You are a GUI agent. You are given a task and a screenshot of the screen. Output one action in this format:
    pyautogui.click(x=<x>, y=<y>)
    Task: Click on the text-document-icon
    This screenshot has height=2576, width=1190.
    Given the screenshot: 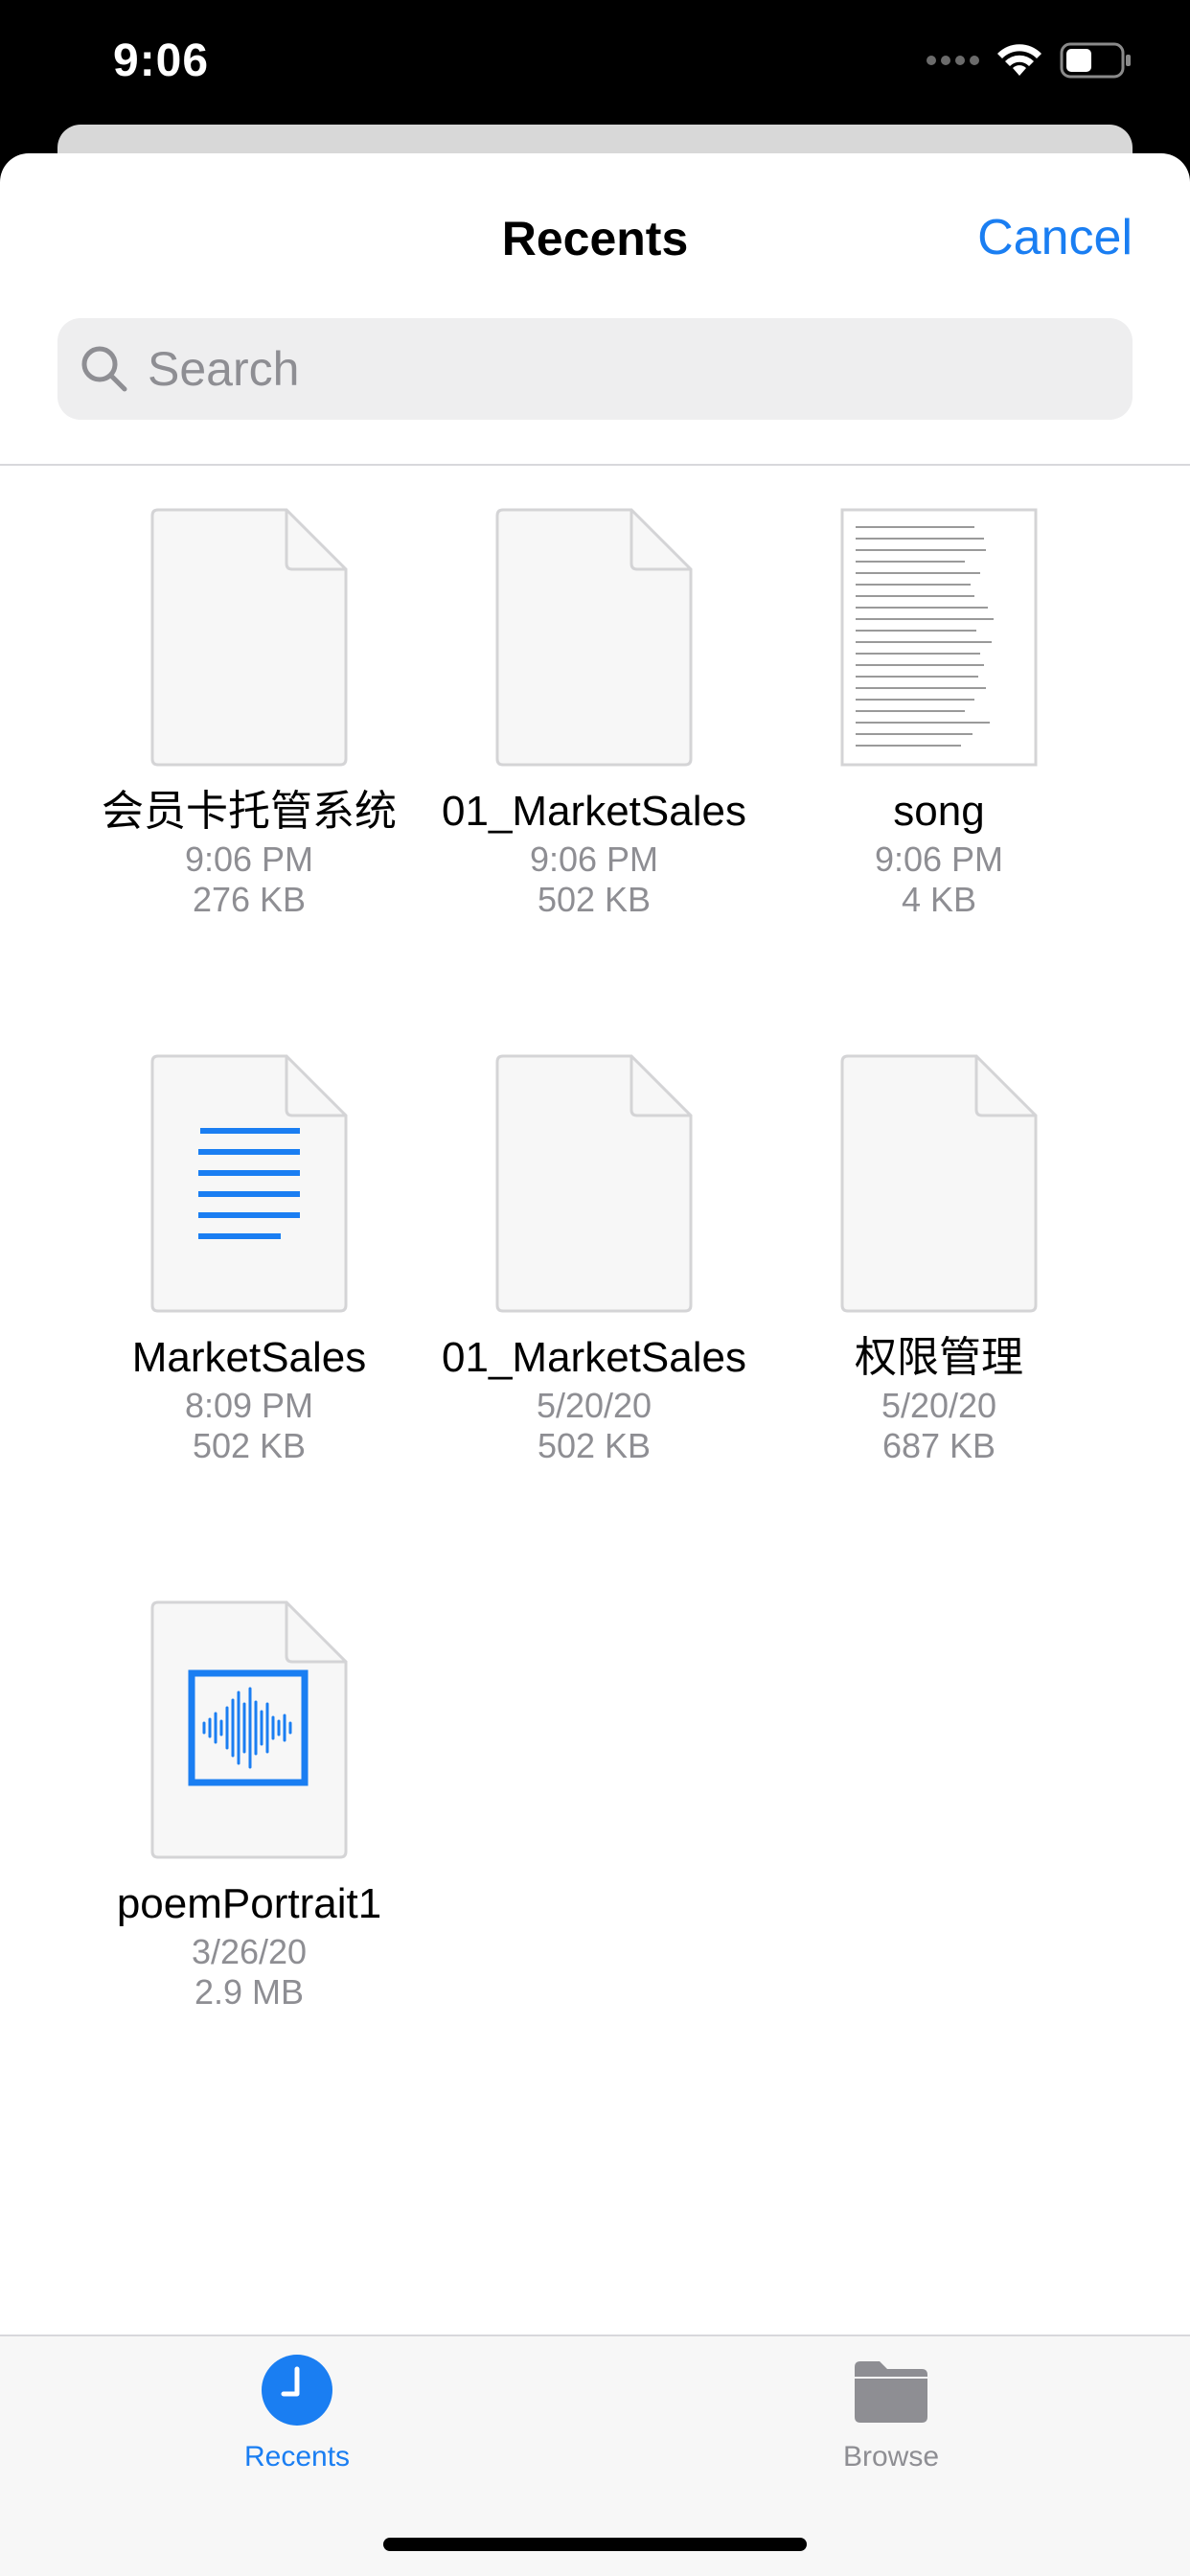 What is the action you would take?
    pyautogui.click(x=249, y=1183)
    